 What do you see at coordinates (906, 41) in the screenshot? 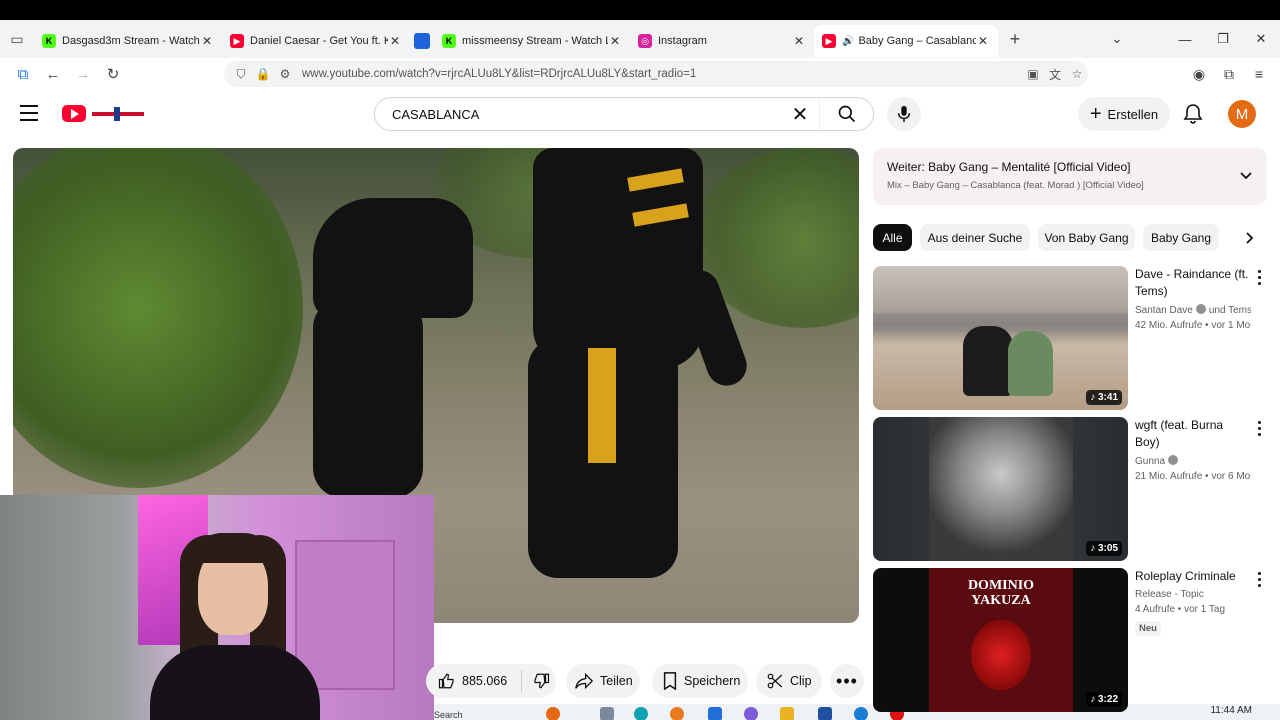
I see `browser-tab-6-active: ▶ 🔊 Baby Gang – Casablanca (fe ✕` at bounding box center [906, 41].